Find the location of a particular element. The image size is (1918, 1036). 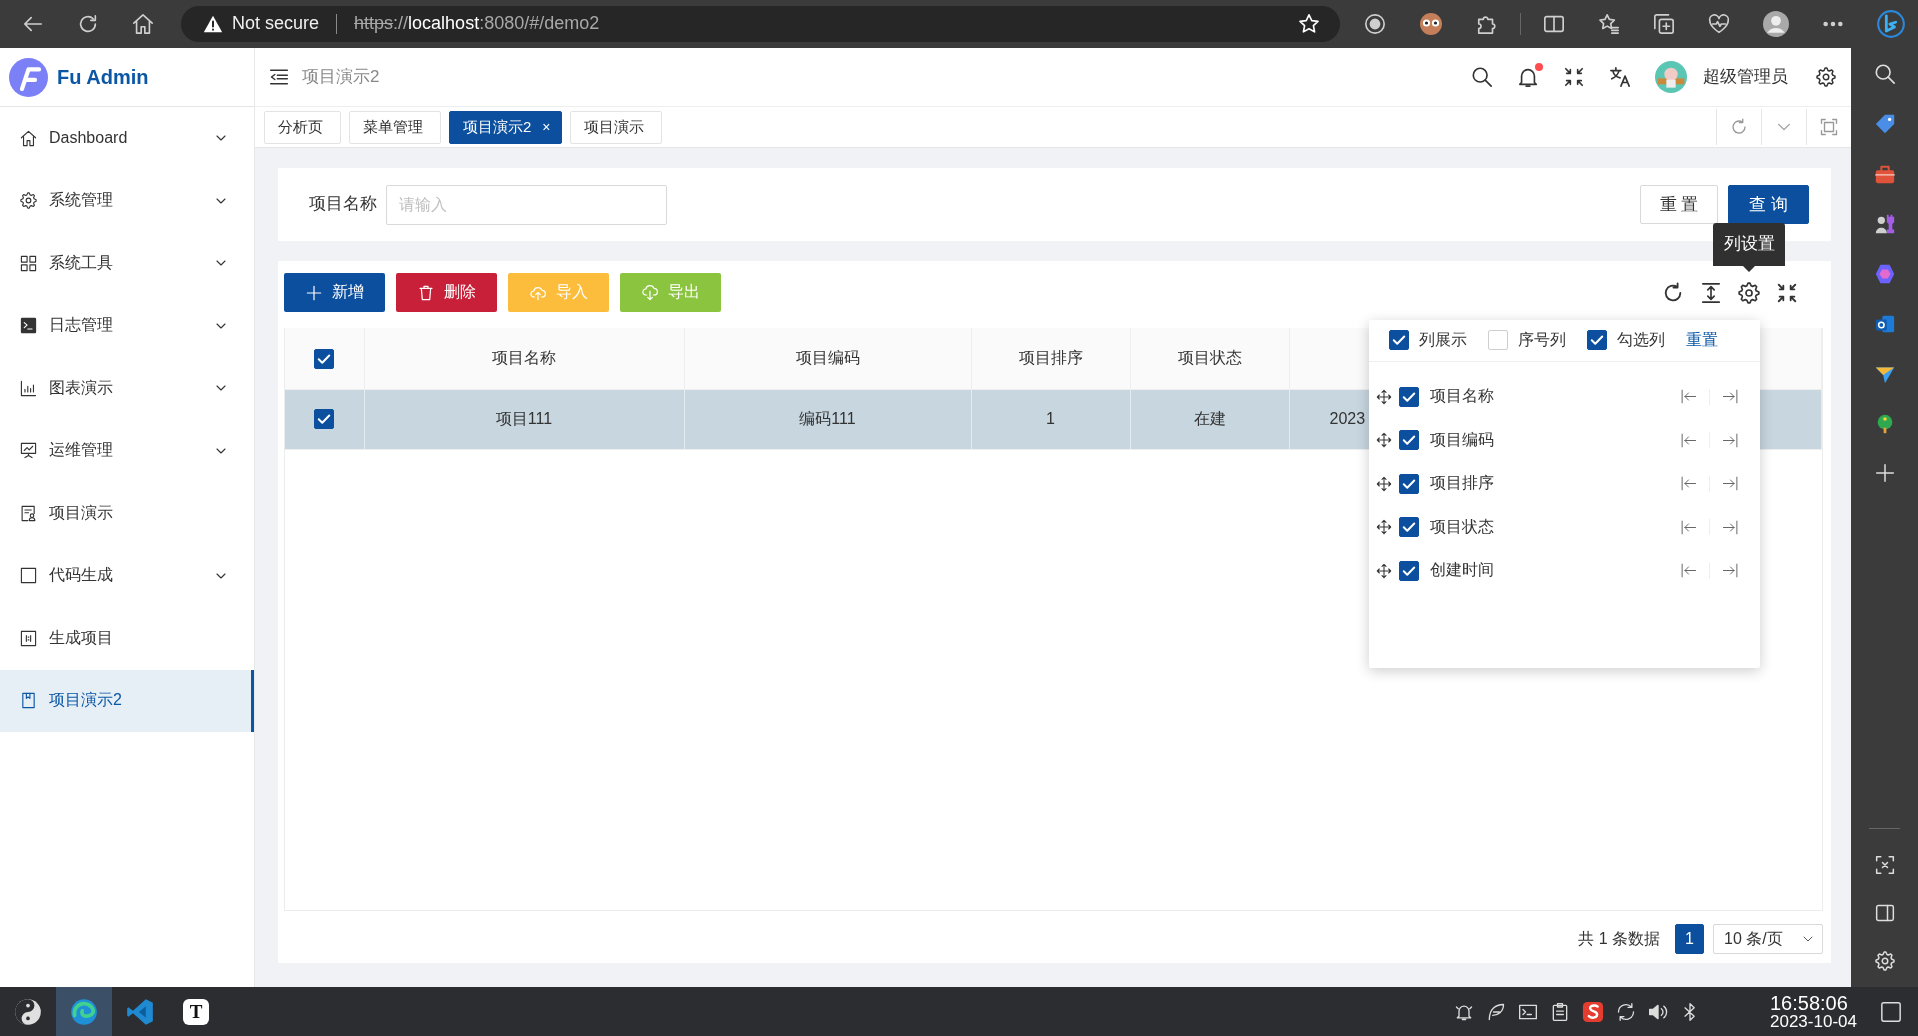

page-button: 1 is located at coordinates (1689, 939).